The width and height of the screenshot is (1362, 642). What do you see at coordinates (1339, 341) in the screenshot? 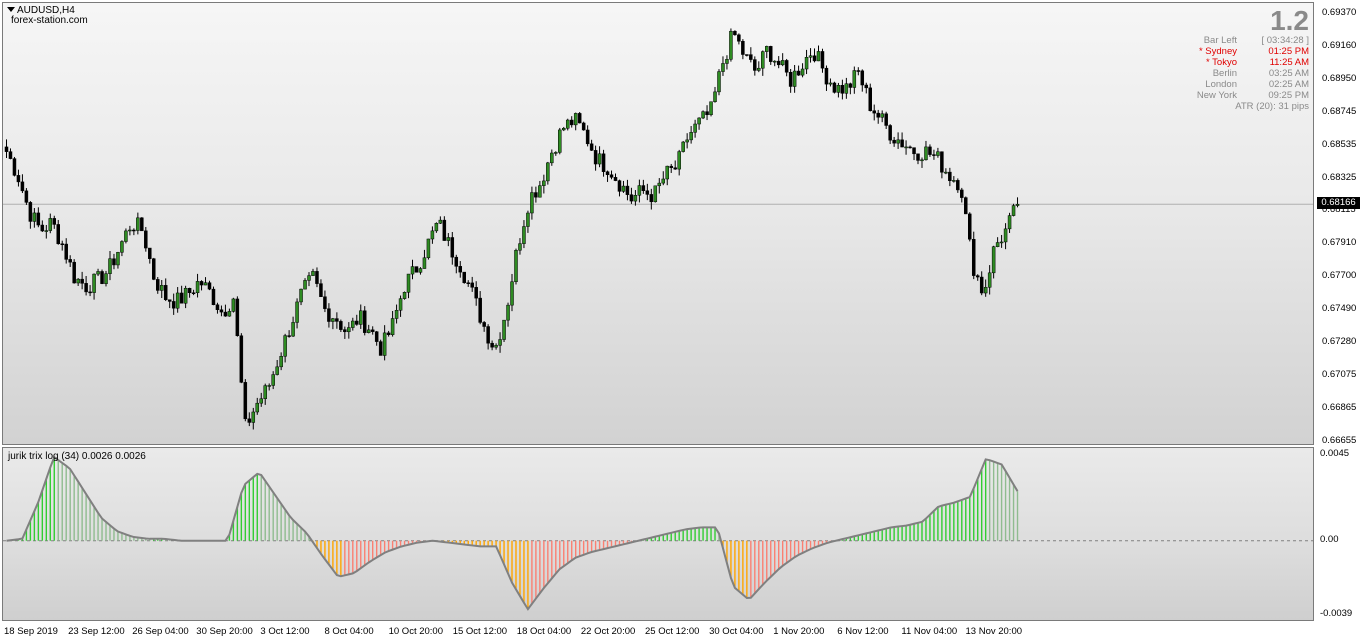
I see `price-tick-label: 0.67280` at bounding box center [1339, 341].